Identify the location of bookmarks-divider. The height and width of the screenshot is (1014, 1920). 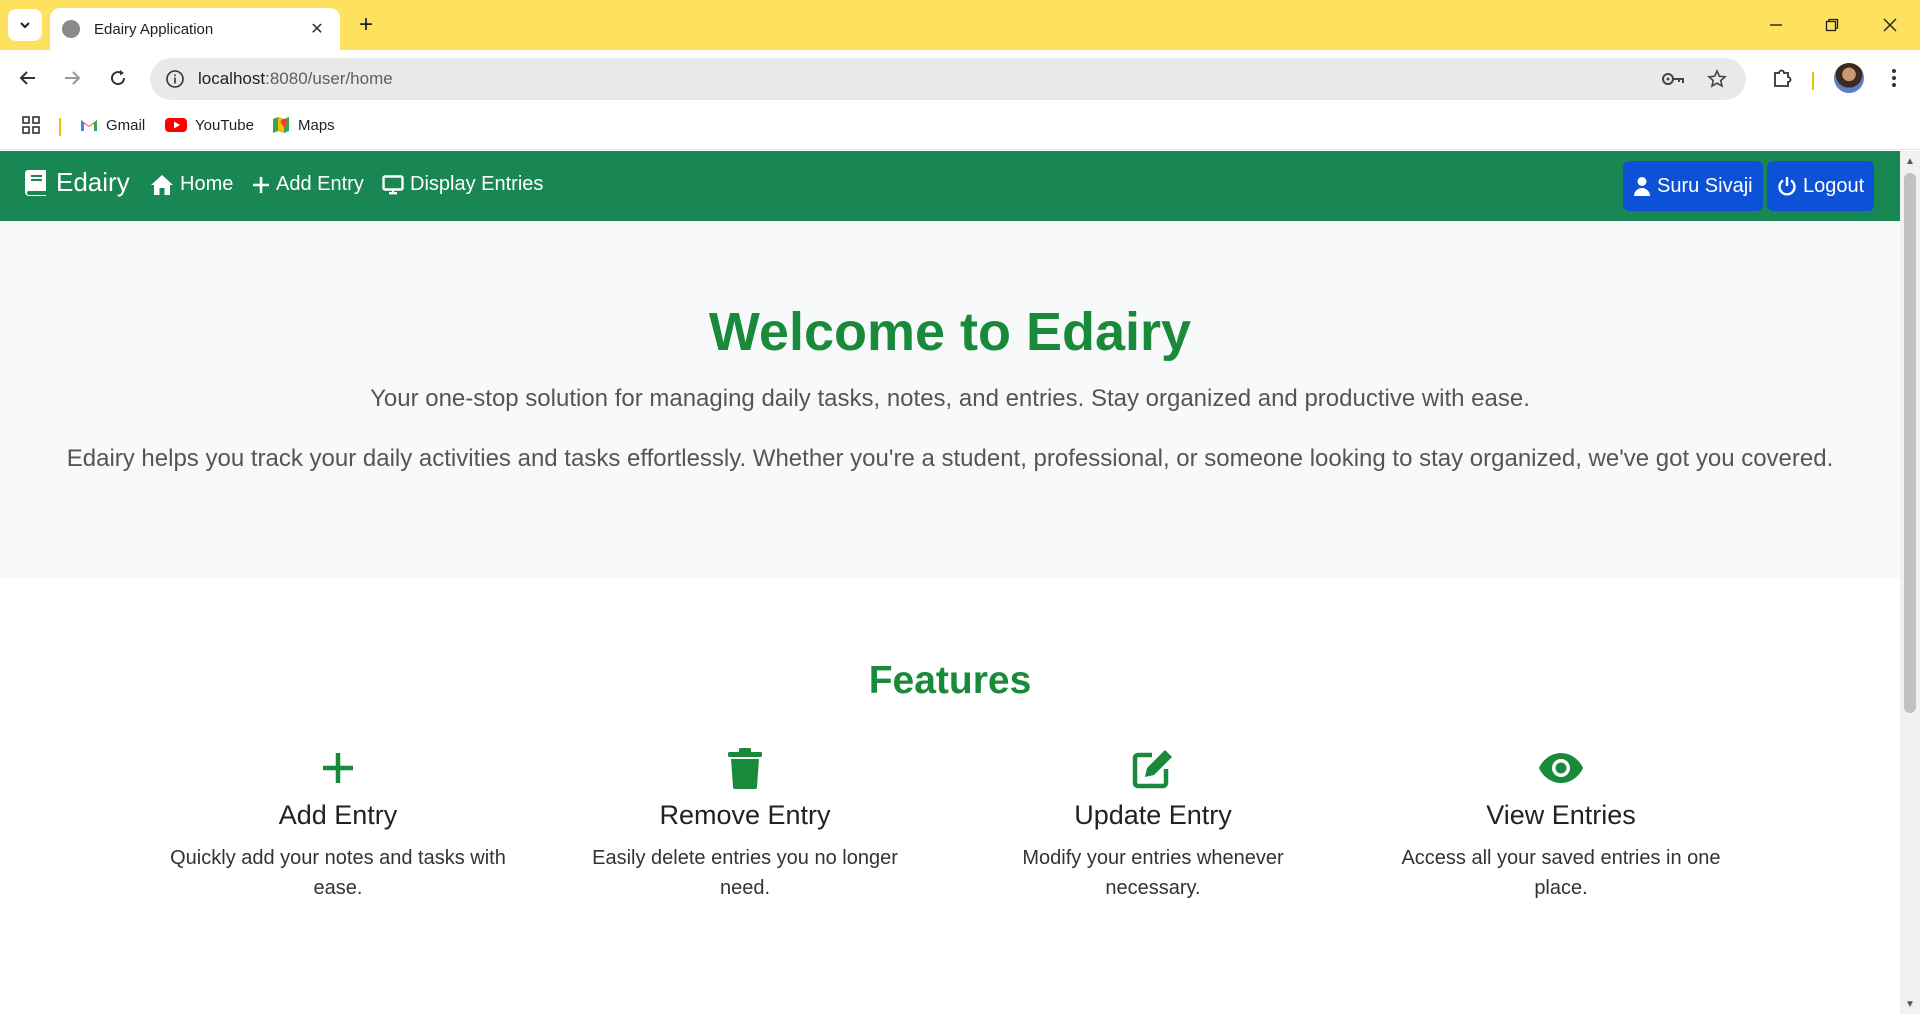
(60, 127).